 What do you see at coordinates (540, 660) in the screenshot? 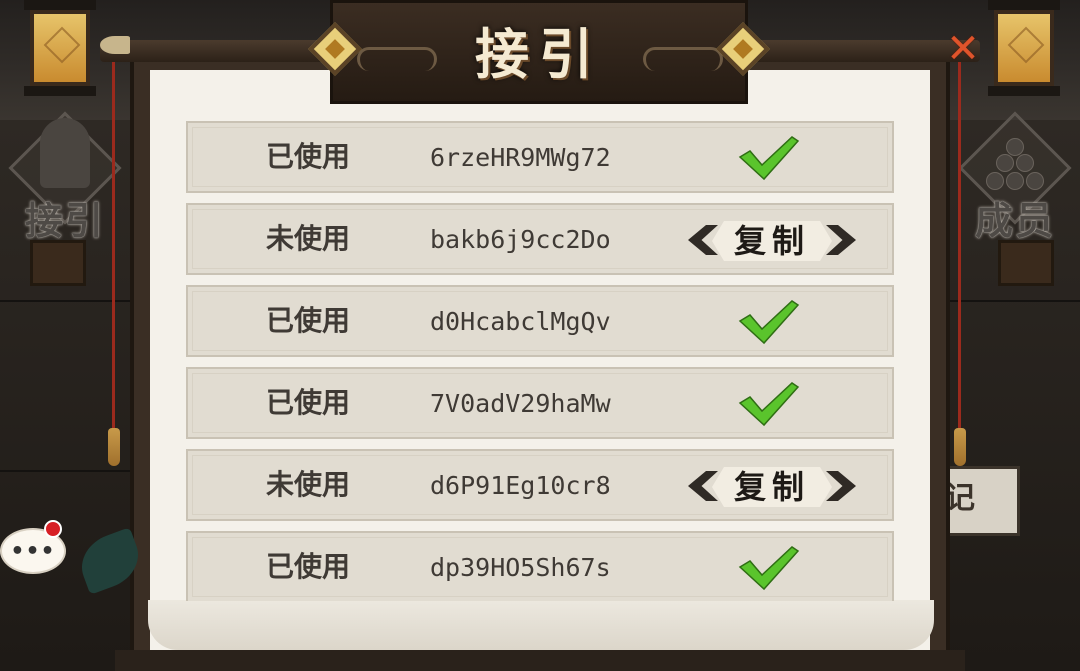
I see `panel-base` at bounding box center [540, 660].